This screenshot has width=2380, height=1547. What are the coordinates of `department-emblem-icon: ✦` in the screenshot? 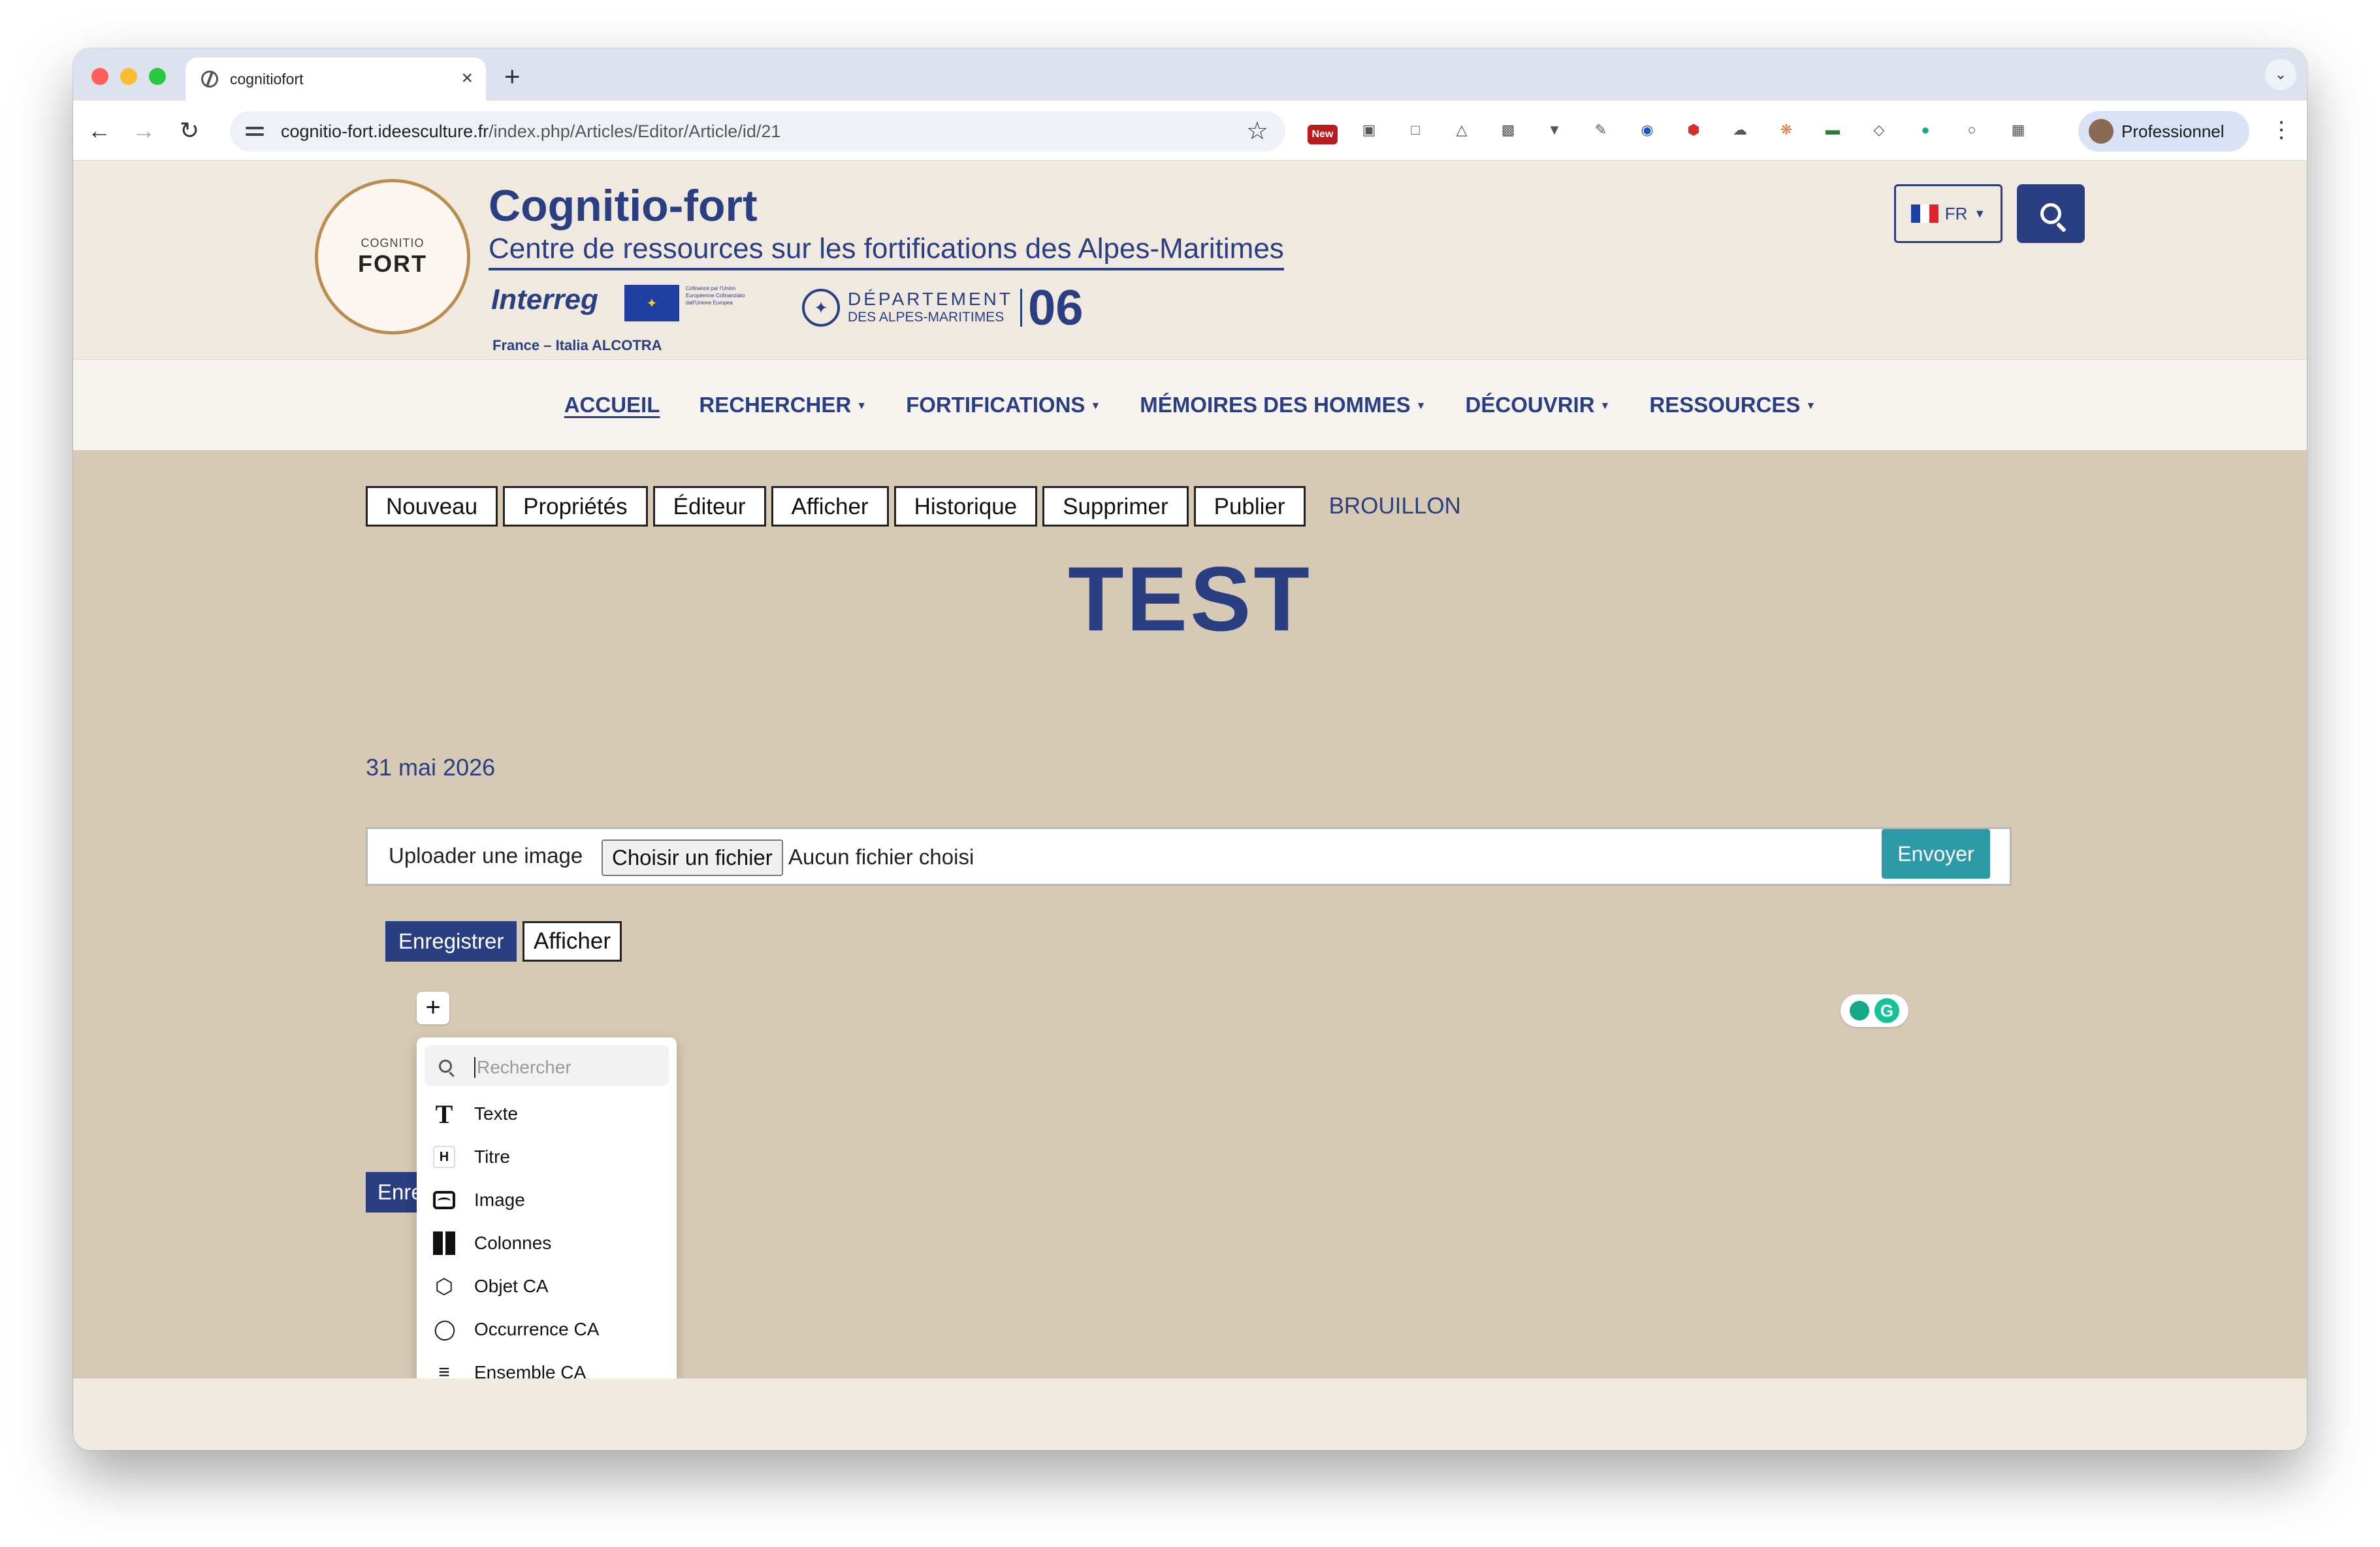 It's located at (821, 308).